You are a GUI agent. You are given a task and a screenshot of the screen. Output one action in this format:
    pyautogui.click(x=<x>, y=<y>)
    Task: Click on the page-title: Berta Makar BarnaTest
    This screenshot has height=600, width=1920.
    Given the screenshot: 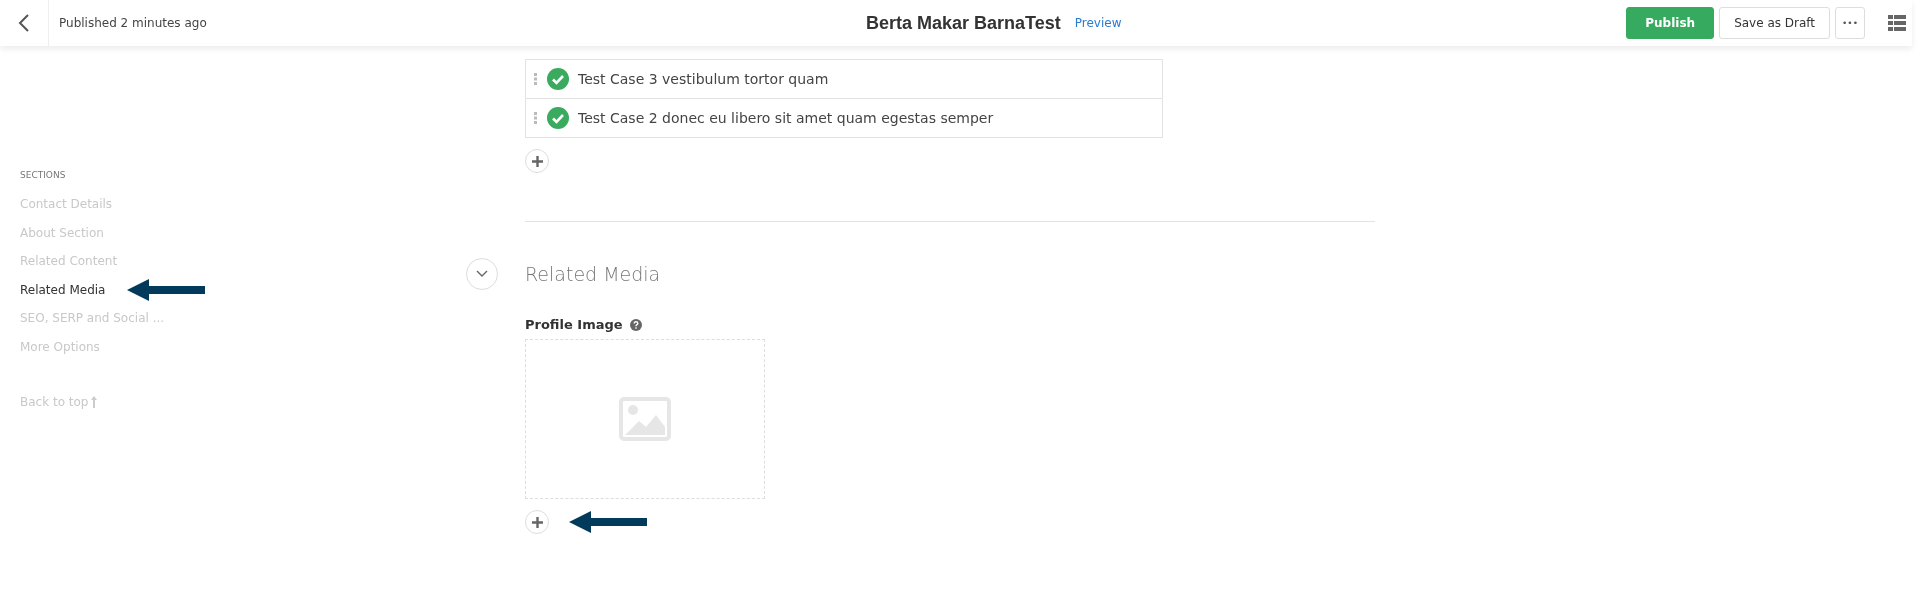 What is the action you would take?
    pyautogui.click(x=963, y=23)
    